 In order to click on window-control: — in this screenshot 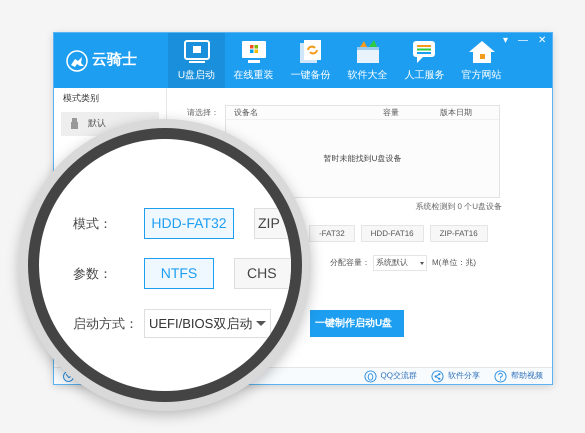, I will do `click(523, 41)`.